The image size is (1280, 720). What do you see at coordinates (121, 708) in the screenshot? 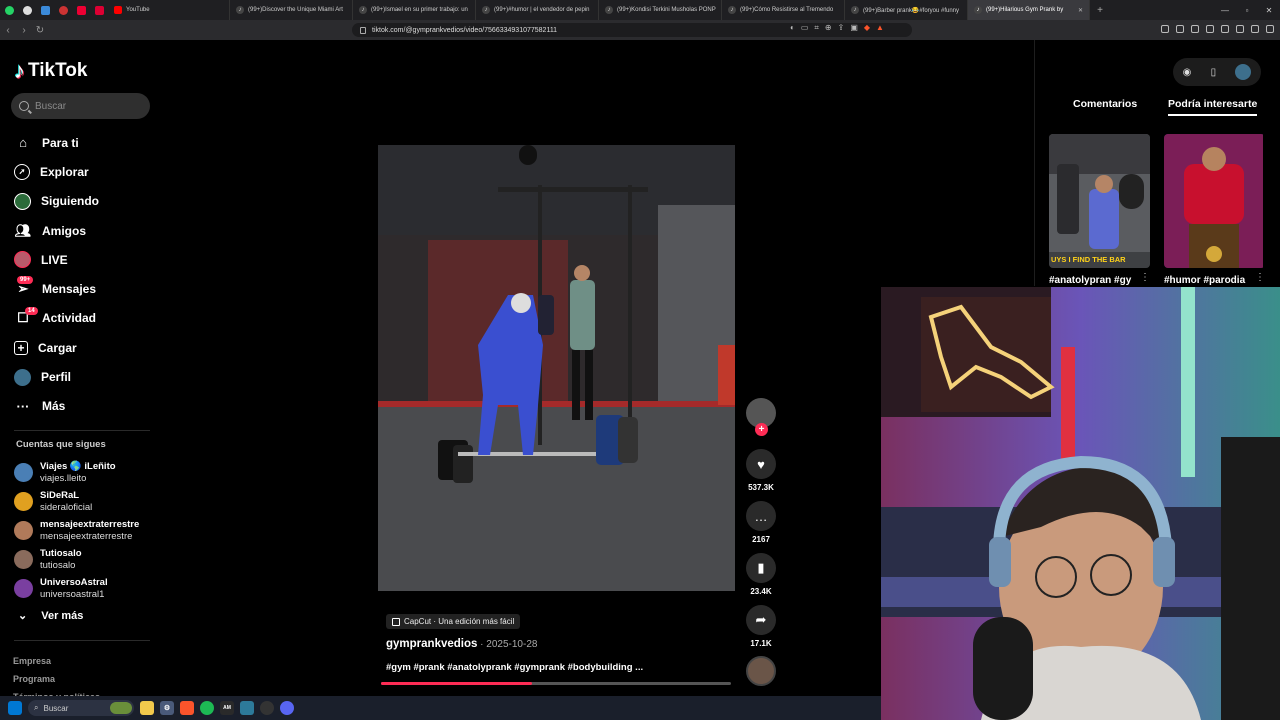
I see `search-highlight-icon` at bounding box center [121, 708].